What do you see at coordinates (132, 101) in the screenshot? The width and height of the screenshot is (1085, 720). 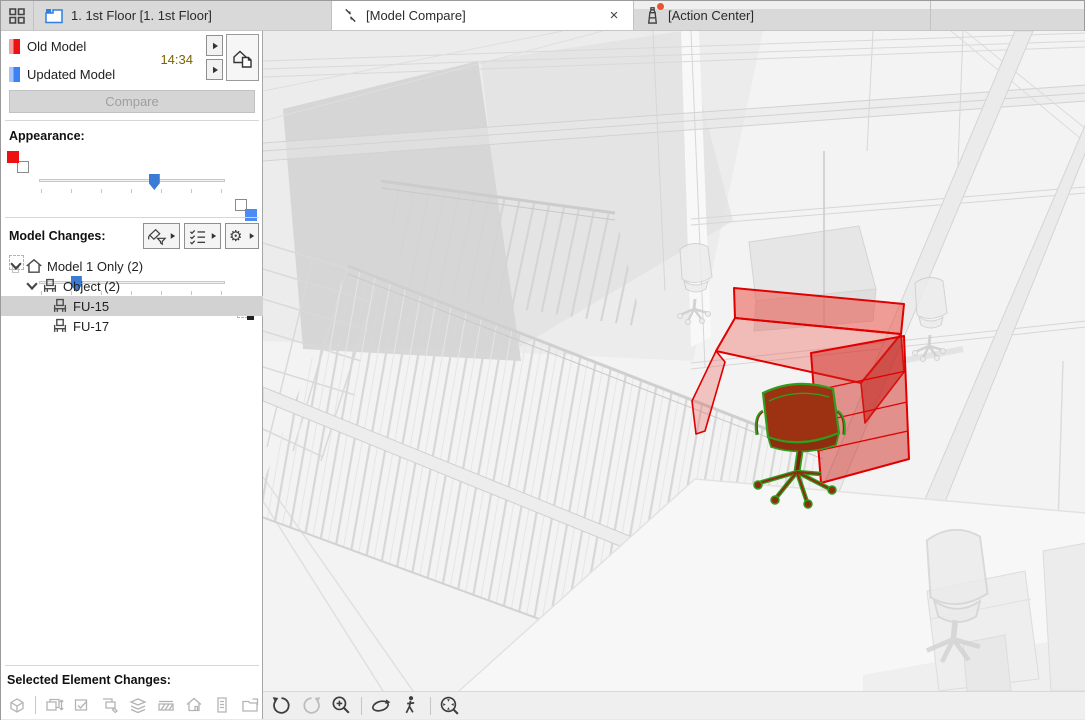 I see `compare-button: Compare` at bounding box center [132, 101].